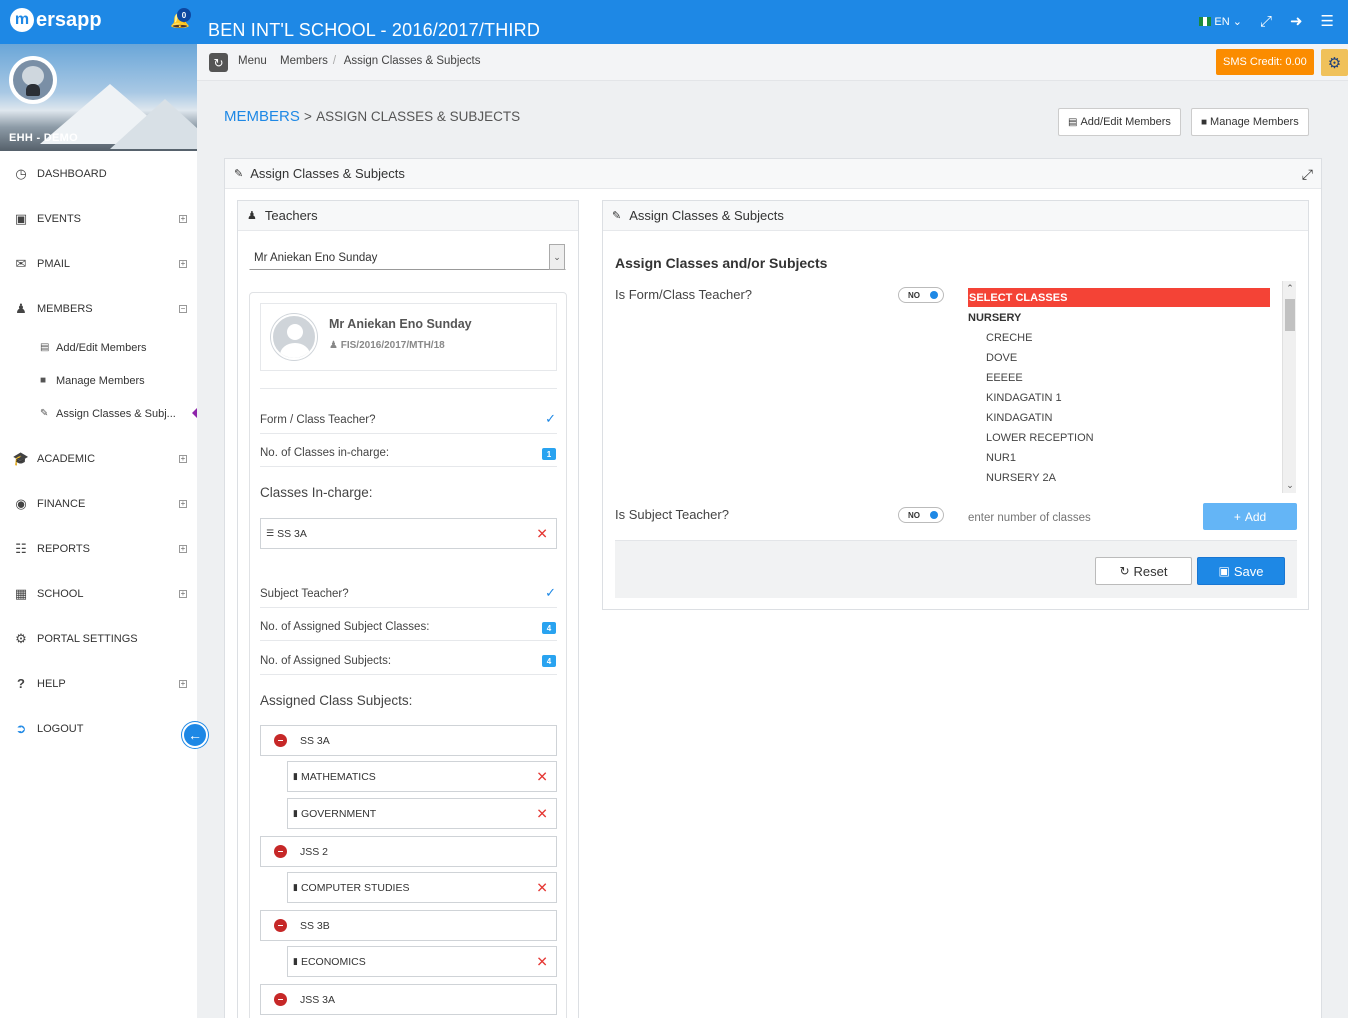 This screenshot has width=1348, height=1018. I want to click on scrollbar-thumb, so click(1290, 315).